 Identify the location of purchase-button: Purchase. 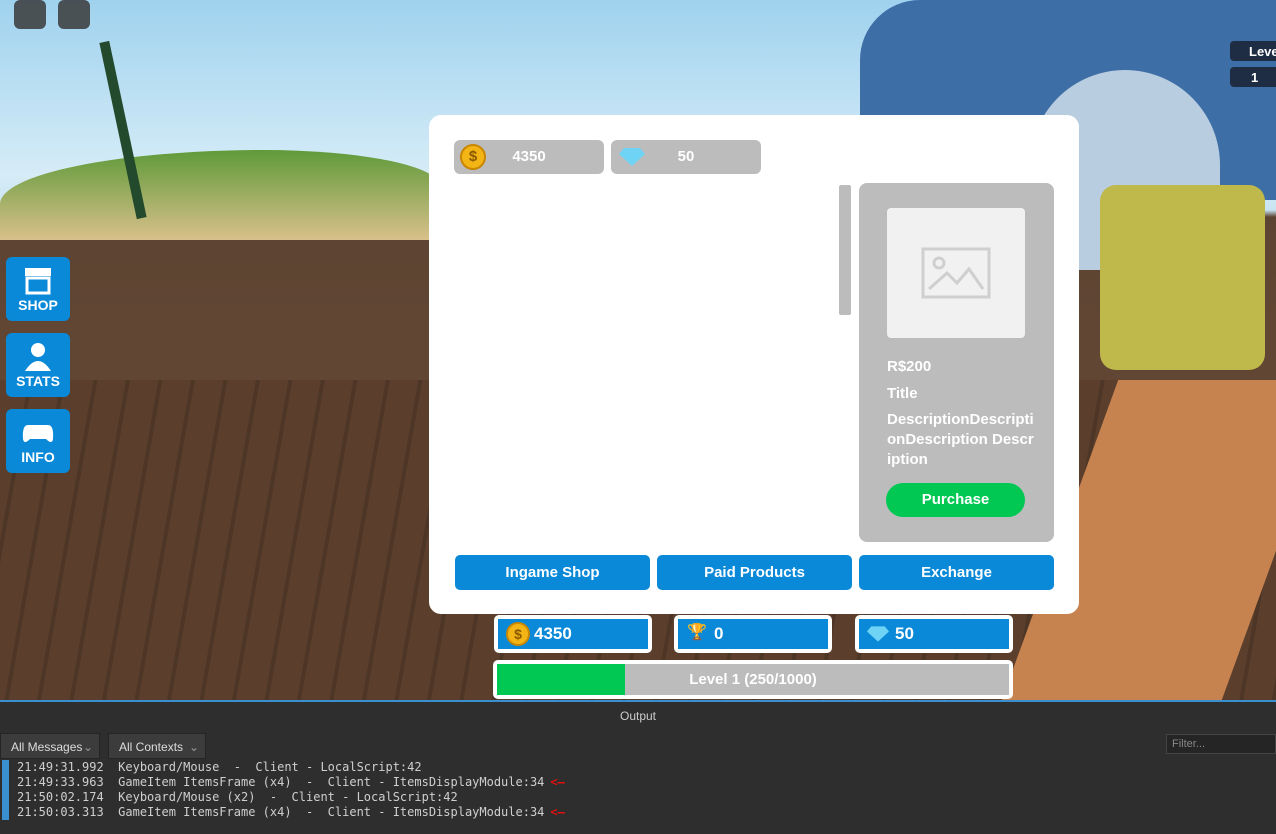
(955, 500).